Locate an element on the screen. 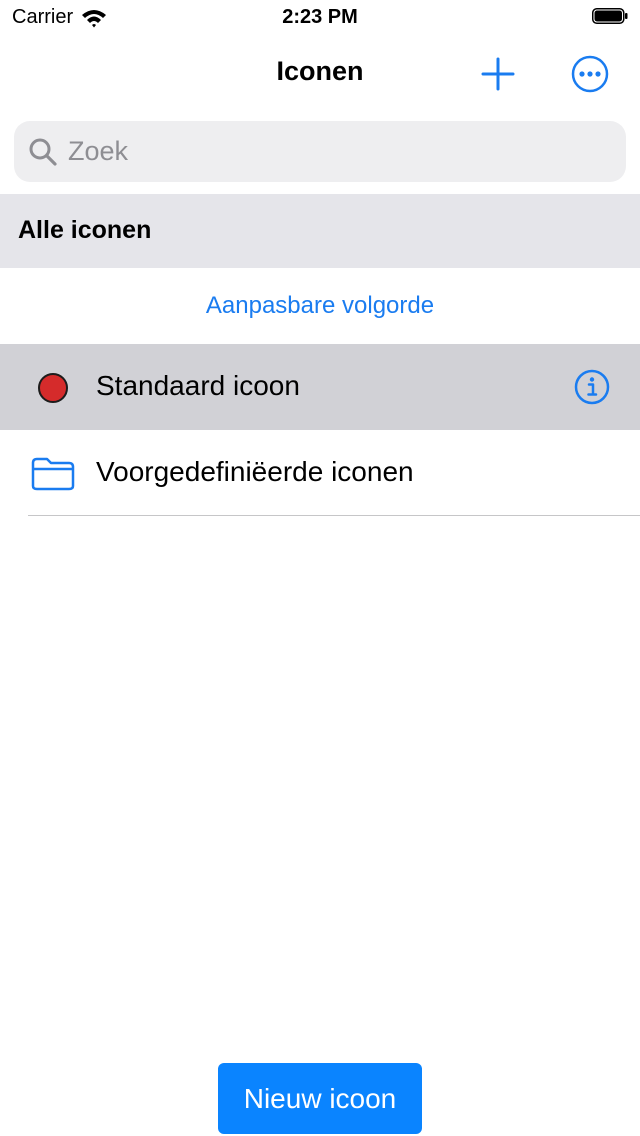 Image resolution: width=640 pixels, height=1136 pixels. page-title: Iconen is located at coordinates (320, 71).